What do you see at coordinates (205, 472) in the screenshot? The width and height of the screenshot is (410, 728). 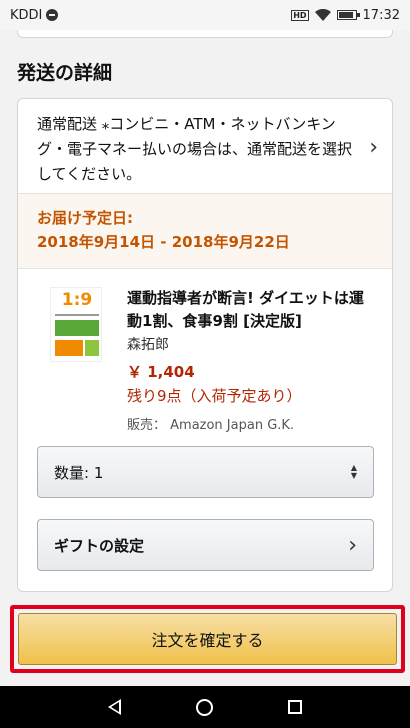 I see `quantity-select: 数量: 1 ▲ ▼` at bounding box center [205, 472].